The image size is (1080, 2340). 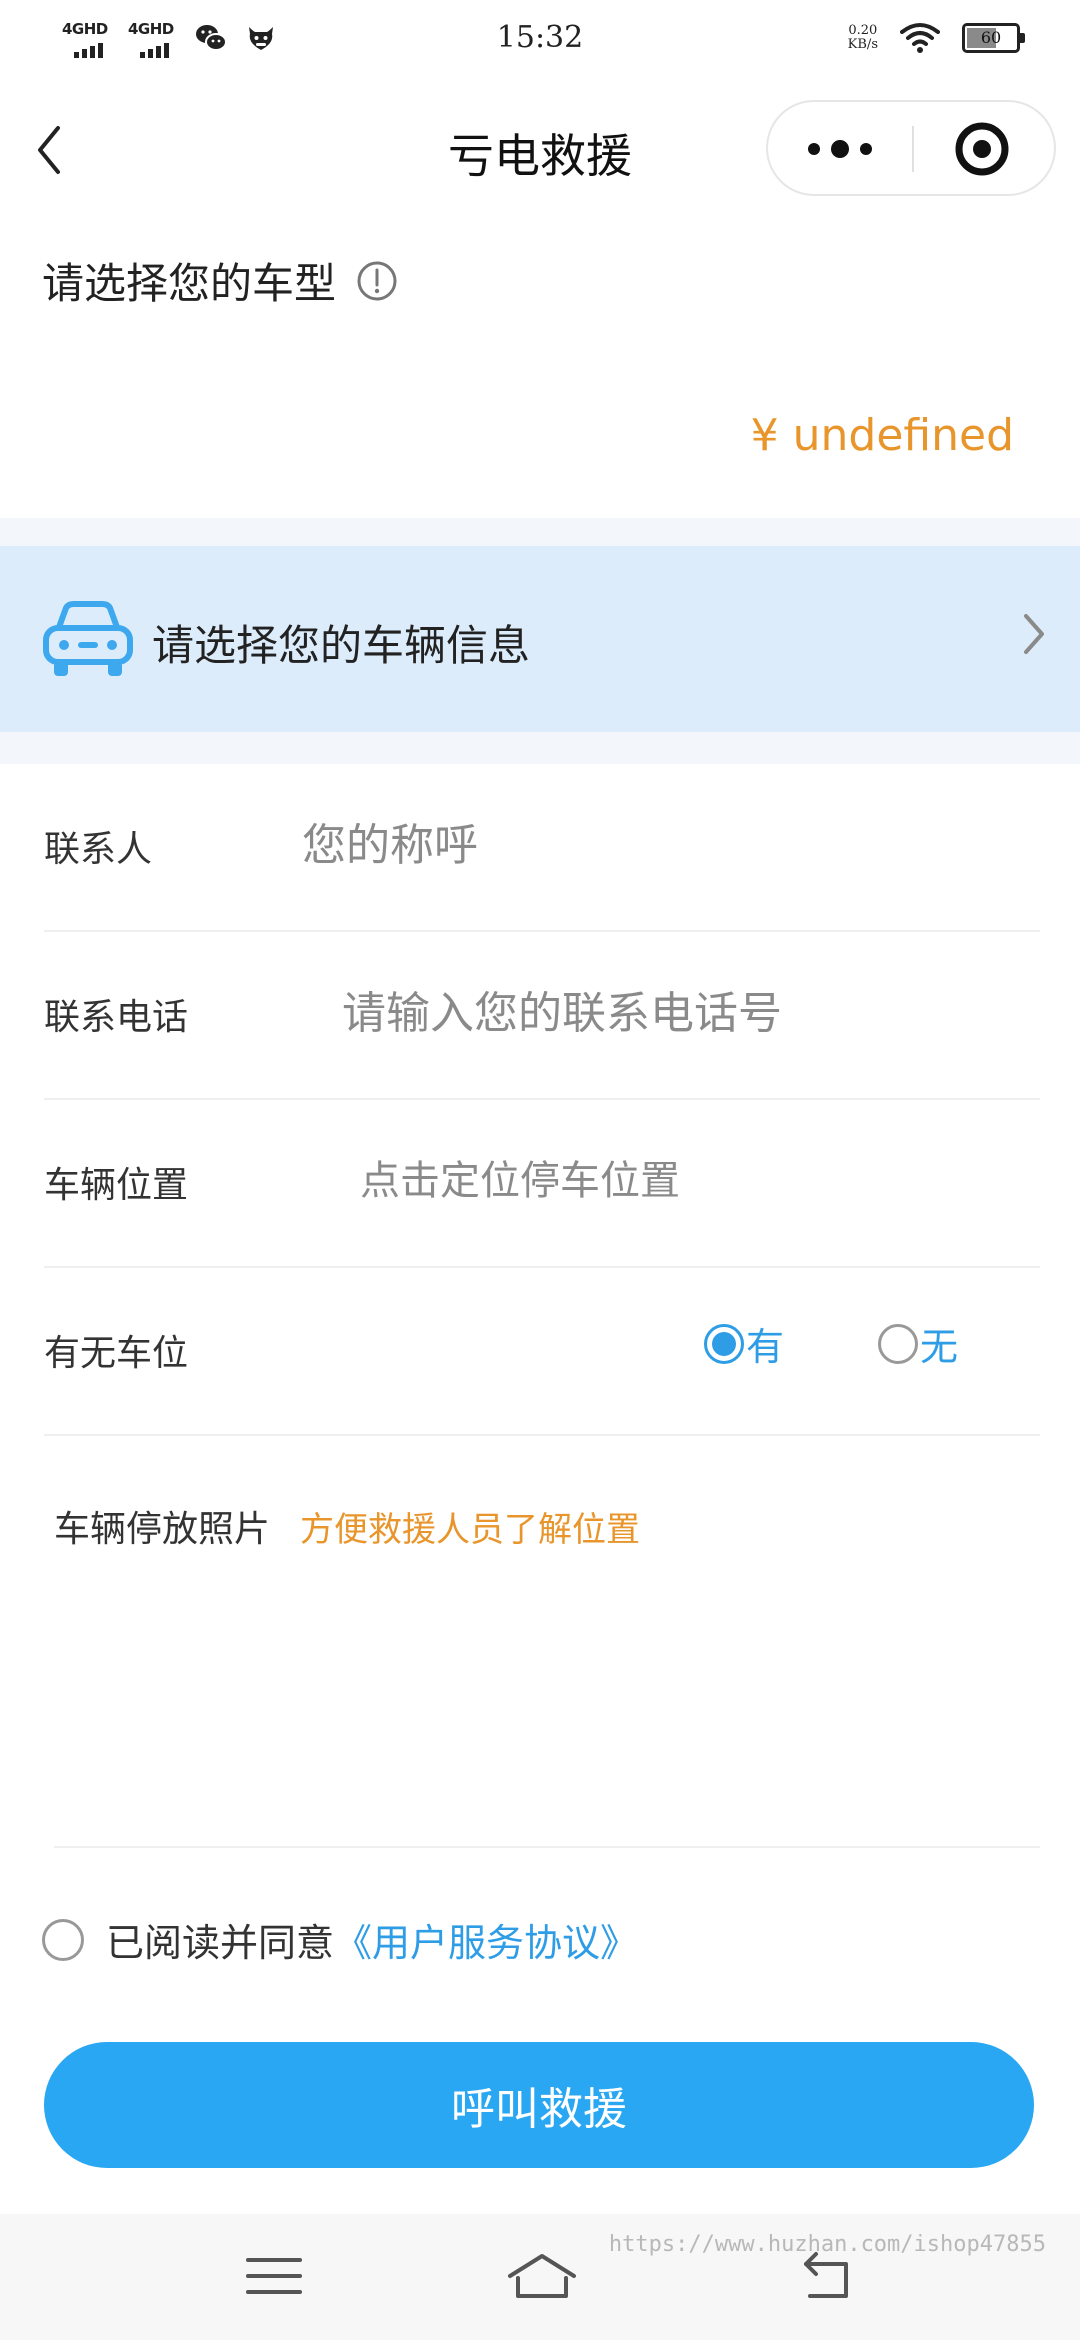 I want to click on photo-title: 车辆停放照片, so click(x=162, y=1529).